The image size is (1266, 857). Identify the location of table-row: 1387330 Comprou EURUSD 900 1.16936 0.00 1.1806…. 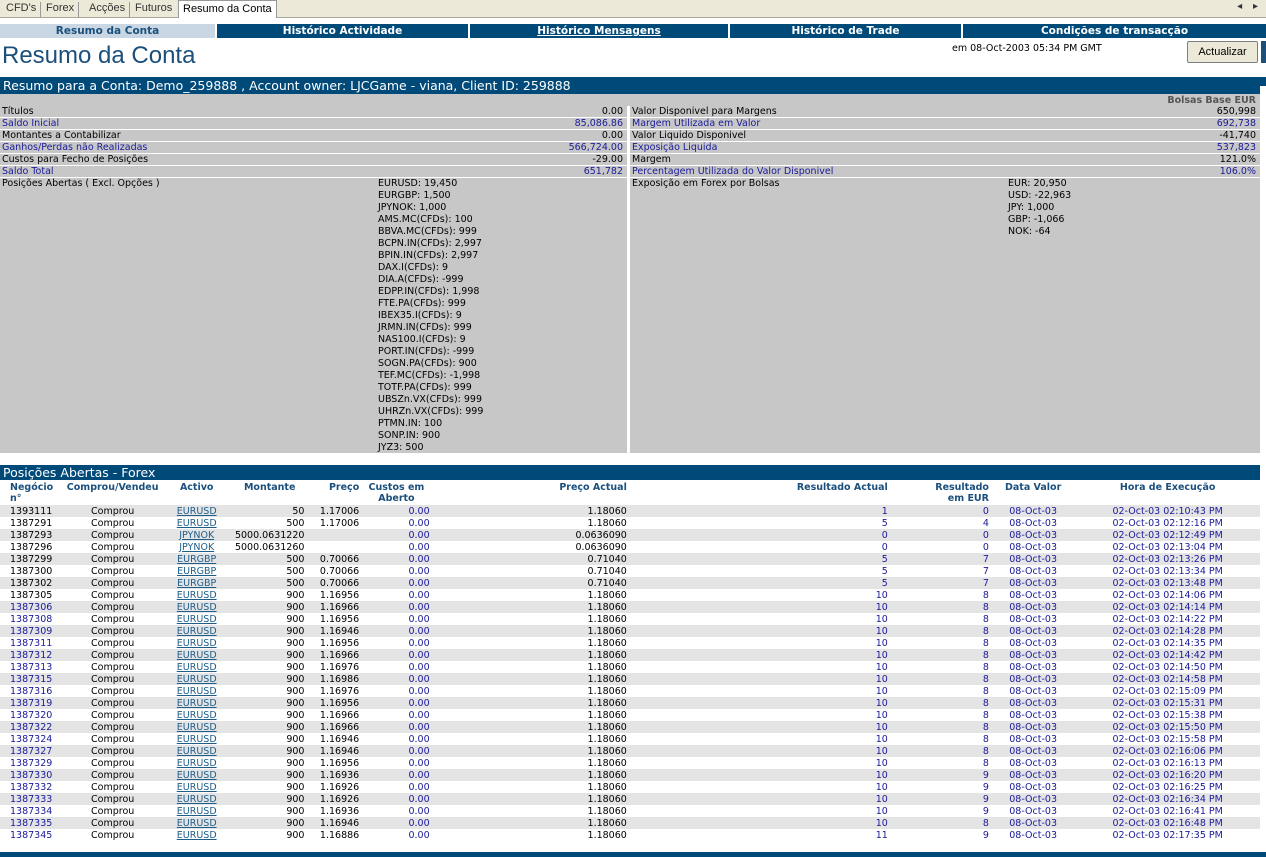
(630, 775).